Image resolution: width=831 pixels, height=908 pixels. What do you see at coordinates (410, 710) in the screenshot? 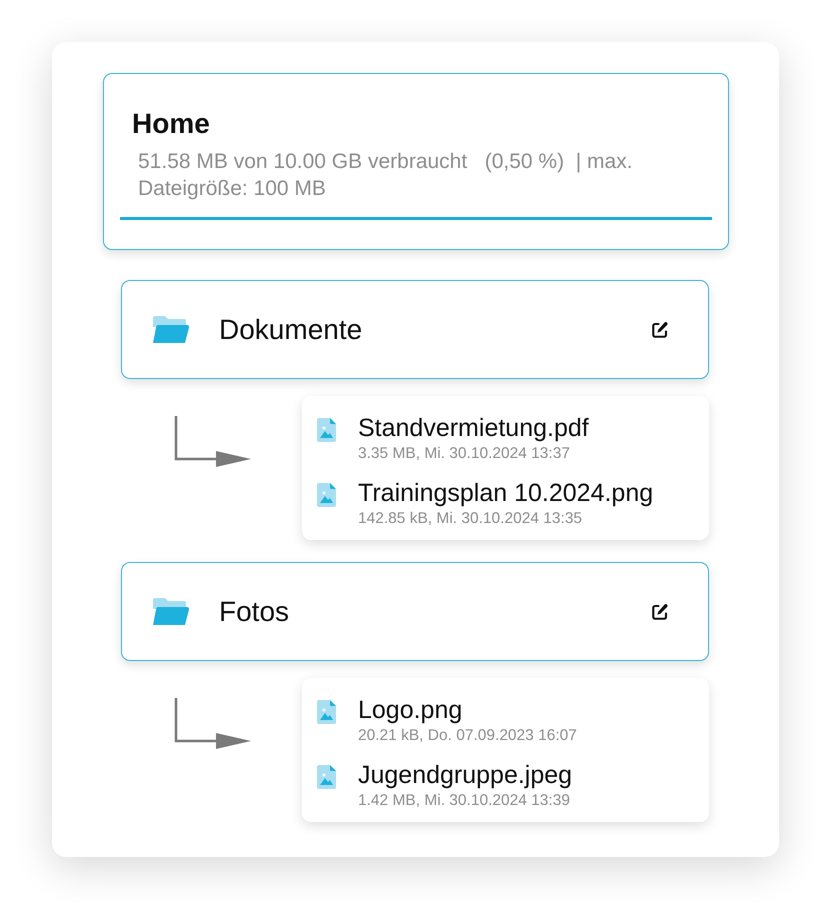
I see `file-name: Logo.png` at bounding box center [410, 710].